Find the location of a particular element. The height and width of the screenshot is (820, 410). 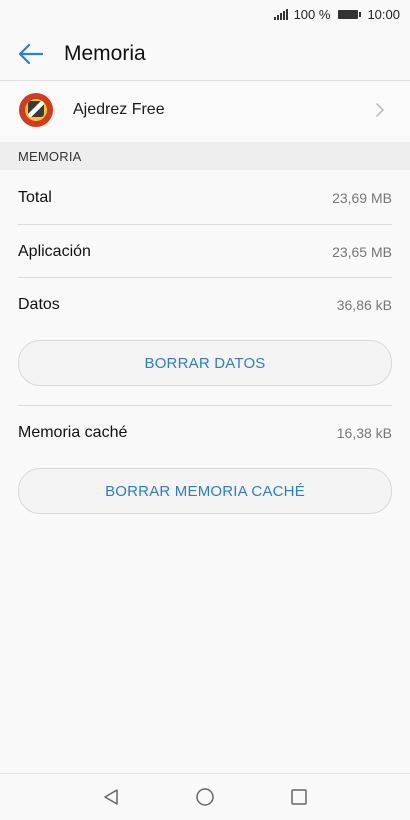

status-bar: 100 % 10:00 is located at coordinates (205, 14).